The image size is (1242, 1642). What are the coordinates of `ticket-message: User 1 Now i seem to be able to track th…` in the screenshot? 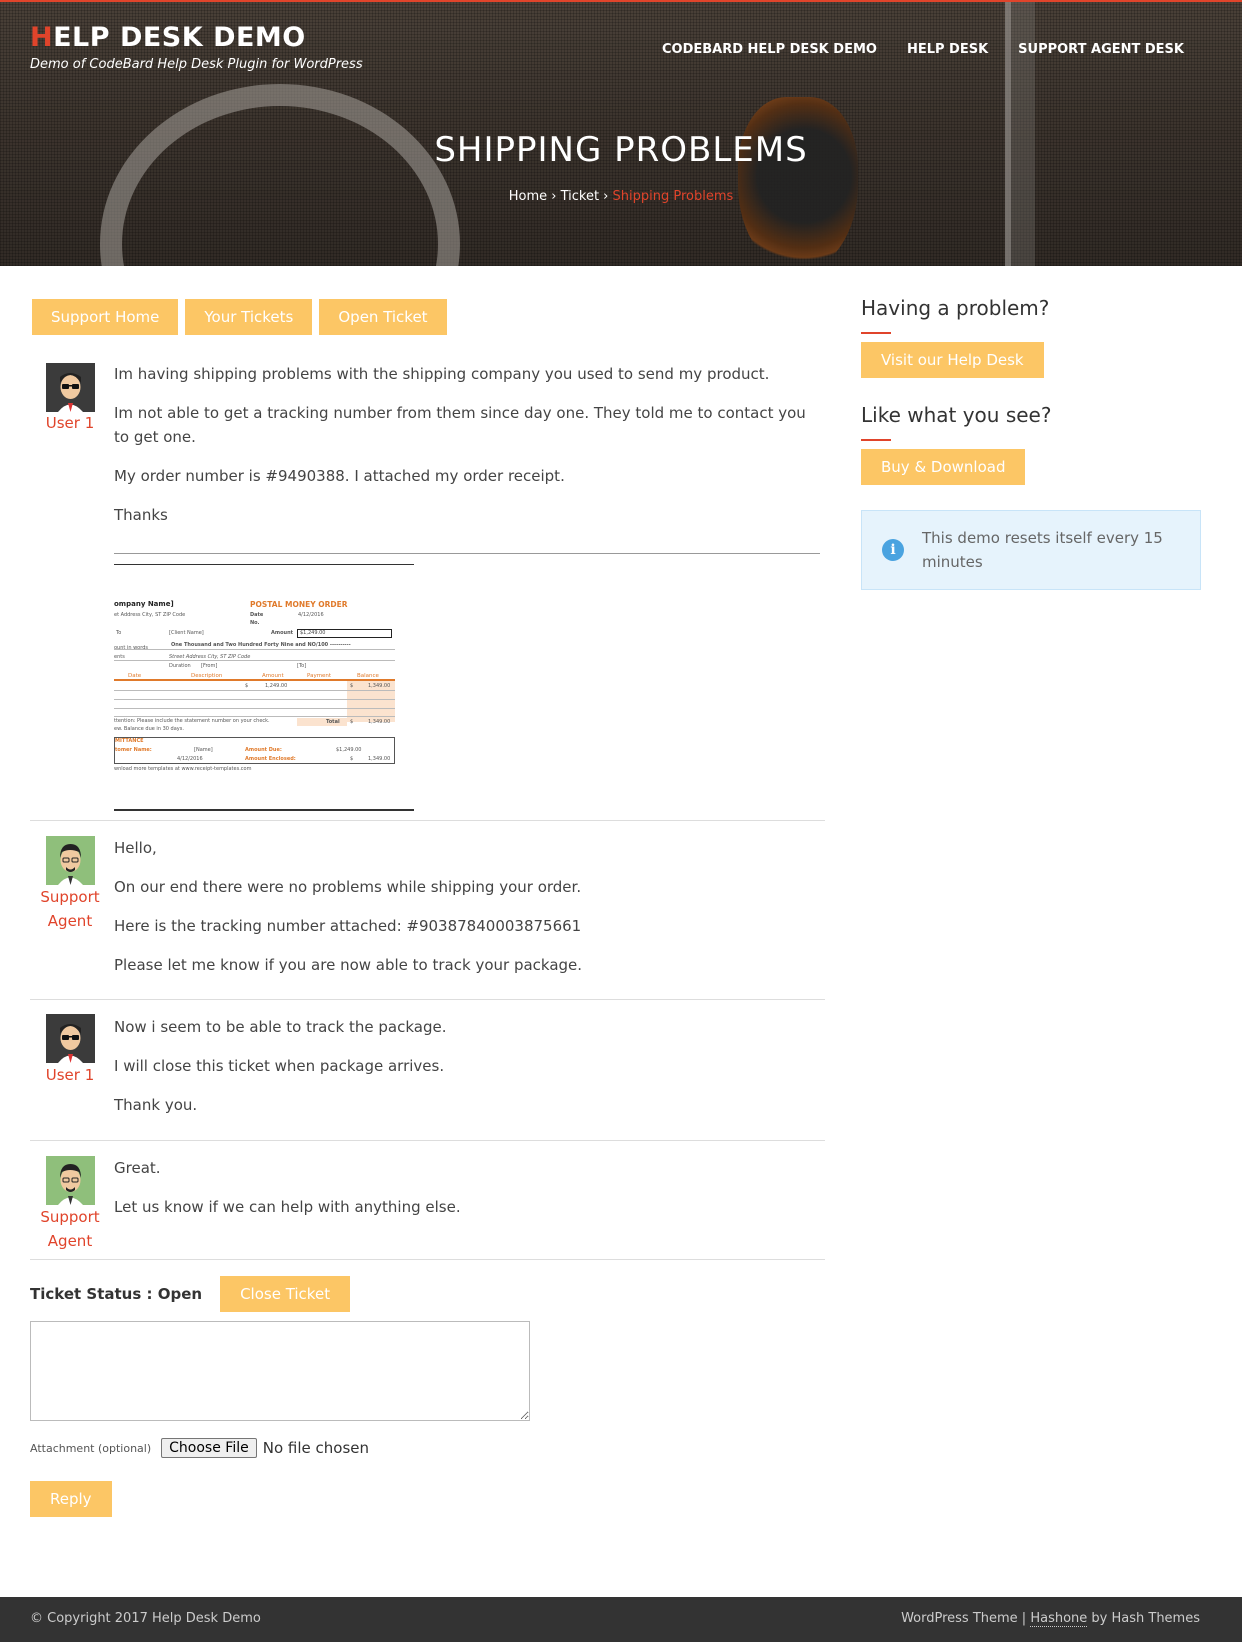 It's located at (427, 1070).